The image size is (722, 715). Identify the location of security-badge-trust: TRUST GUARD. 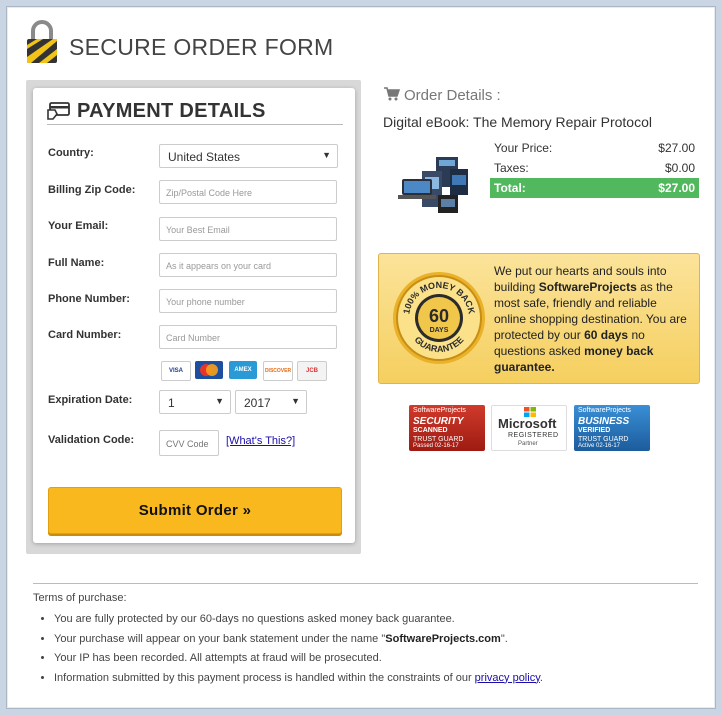
(438, 439).